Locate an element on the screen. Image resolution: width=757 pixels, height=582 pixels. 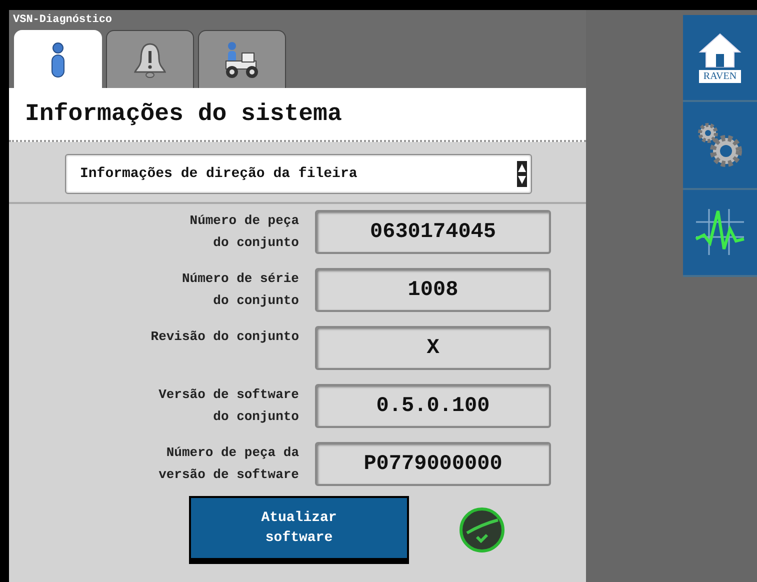
diagnostics-button is located at coordinates (720, 233).